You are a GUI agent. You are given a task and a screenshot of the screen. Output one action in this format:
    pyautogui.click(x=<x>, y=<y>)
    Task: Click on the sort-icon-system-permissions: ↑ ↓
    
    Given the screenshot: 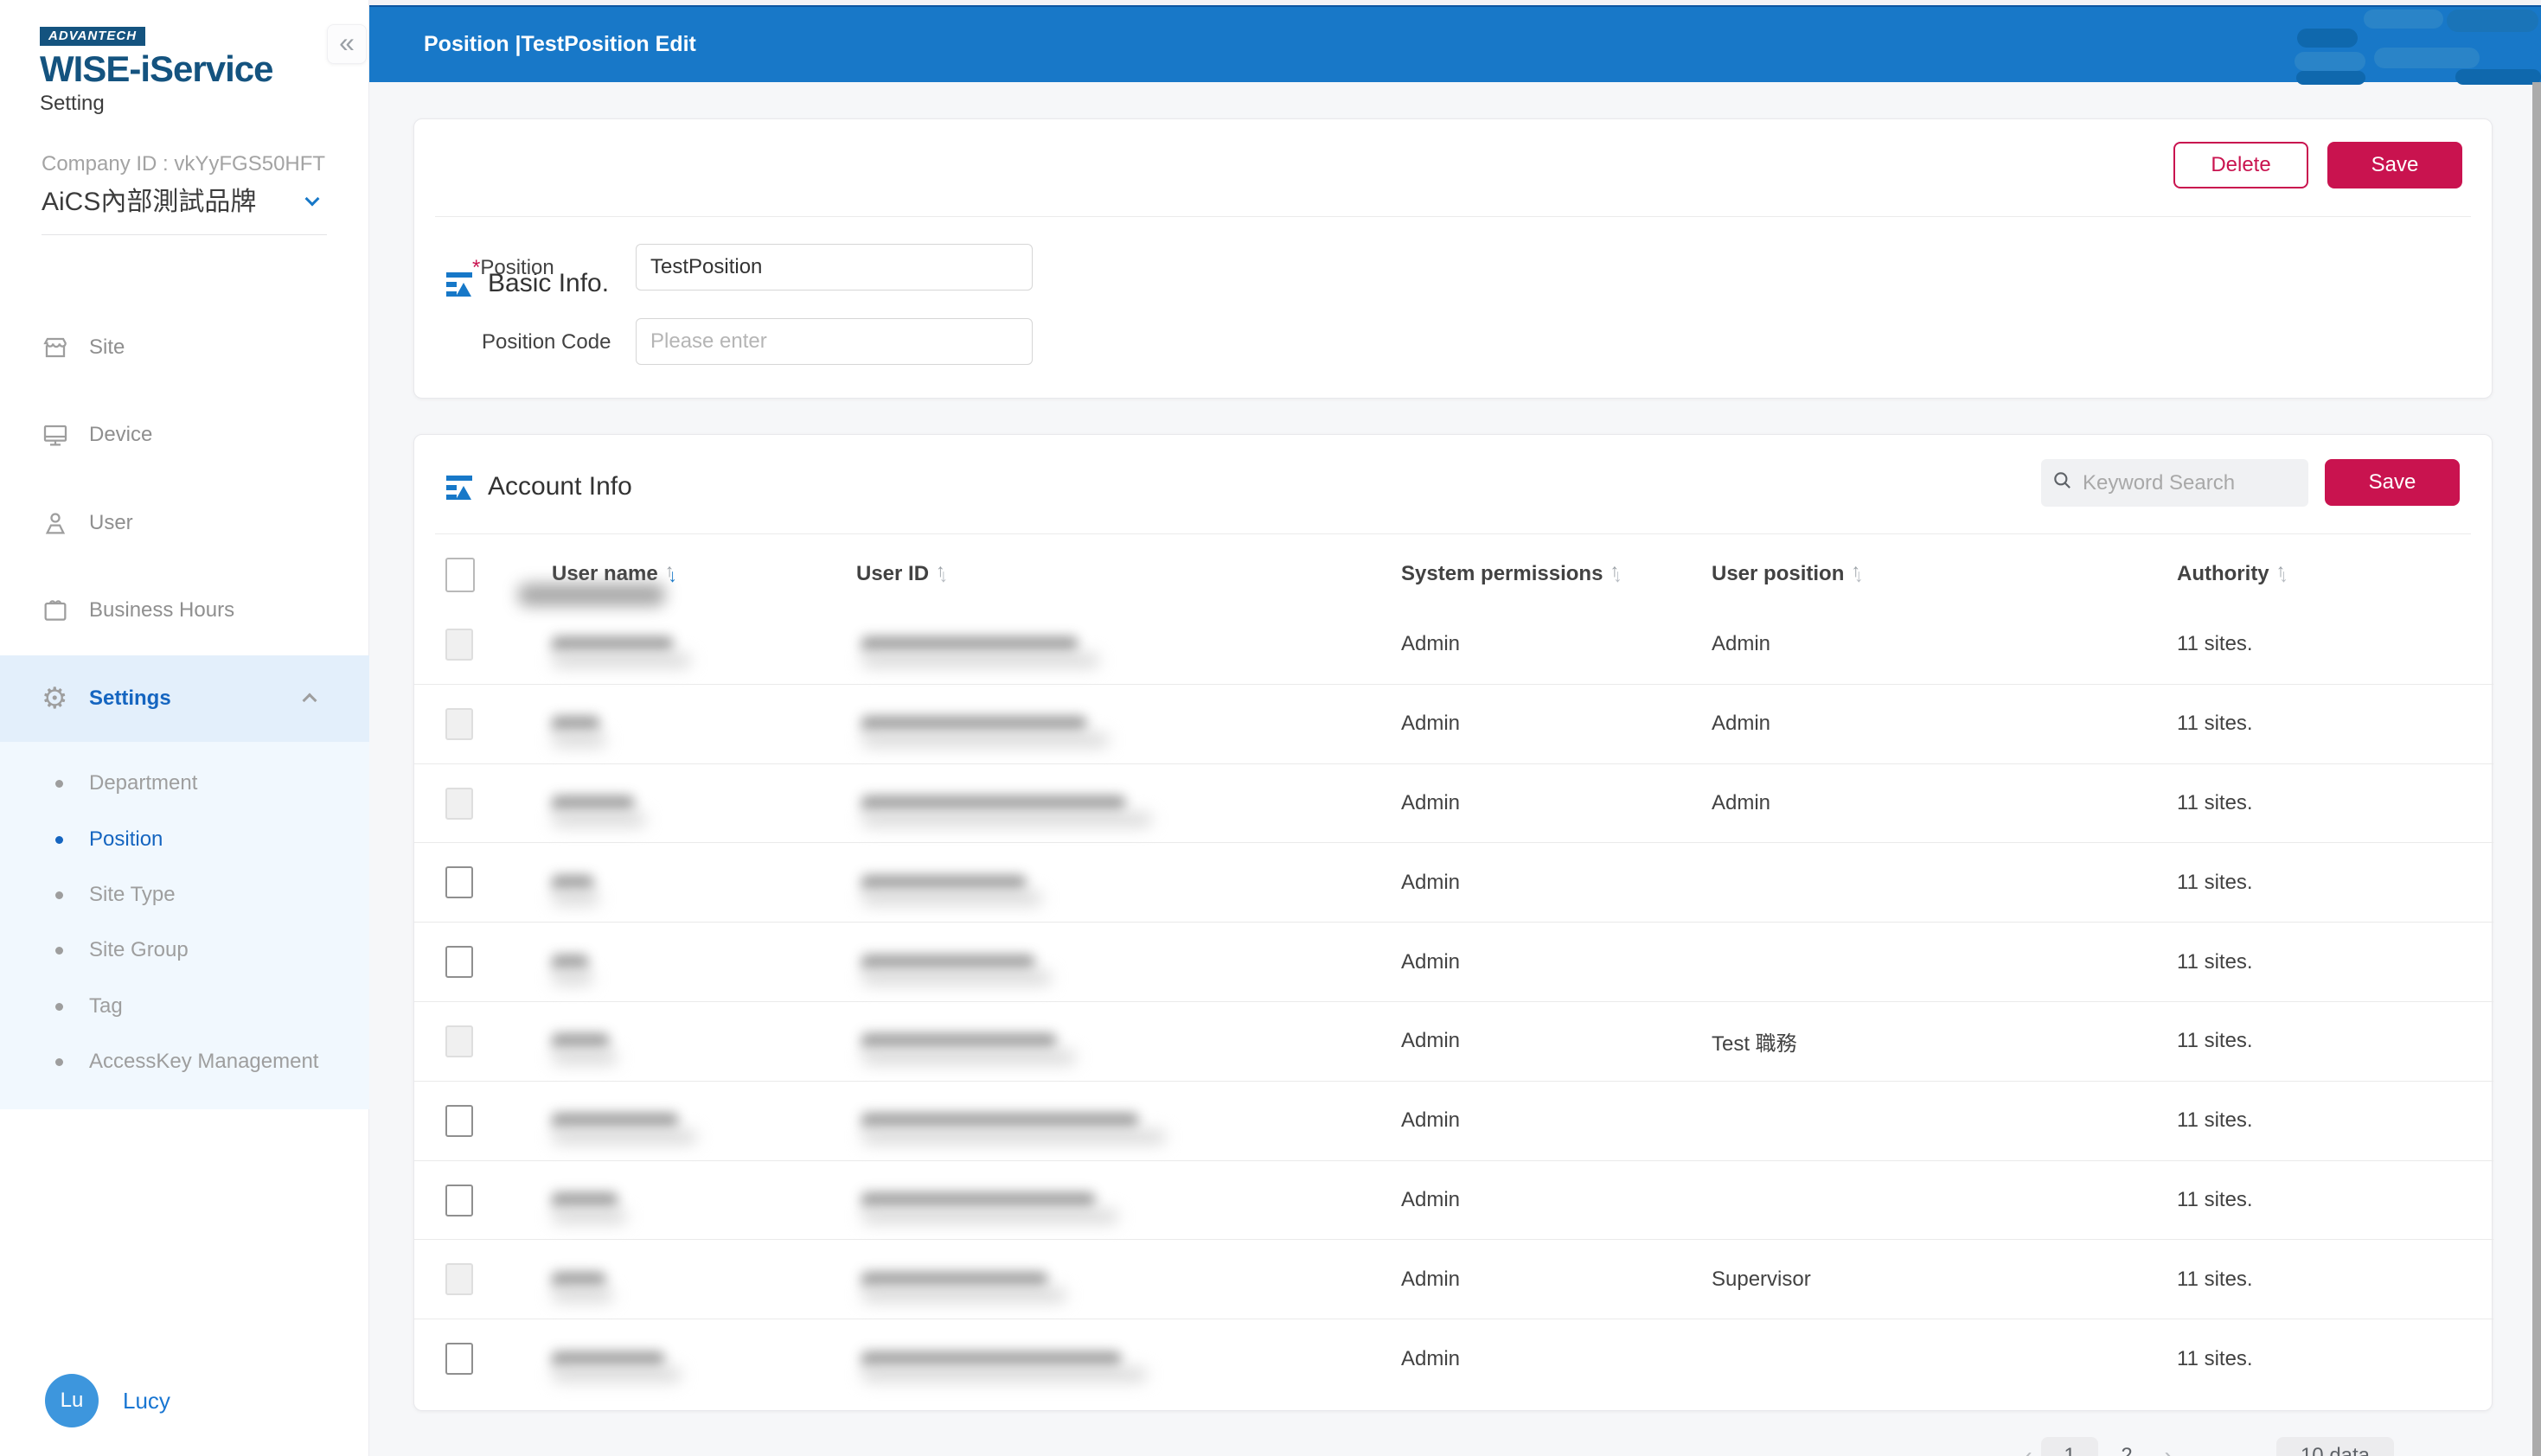 What is the action you would take?
    pyautogui.click(x=1615, y=574)
    